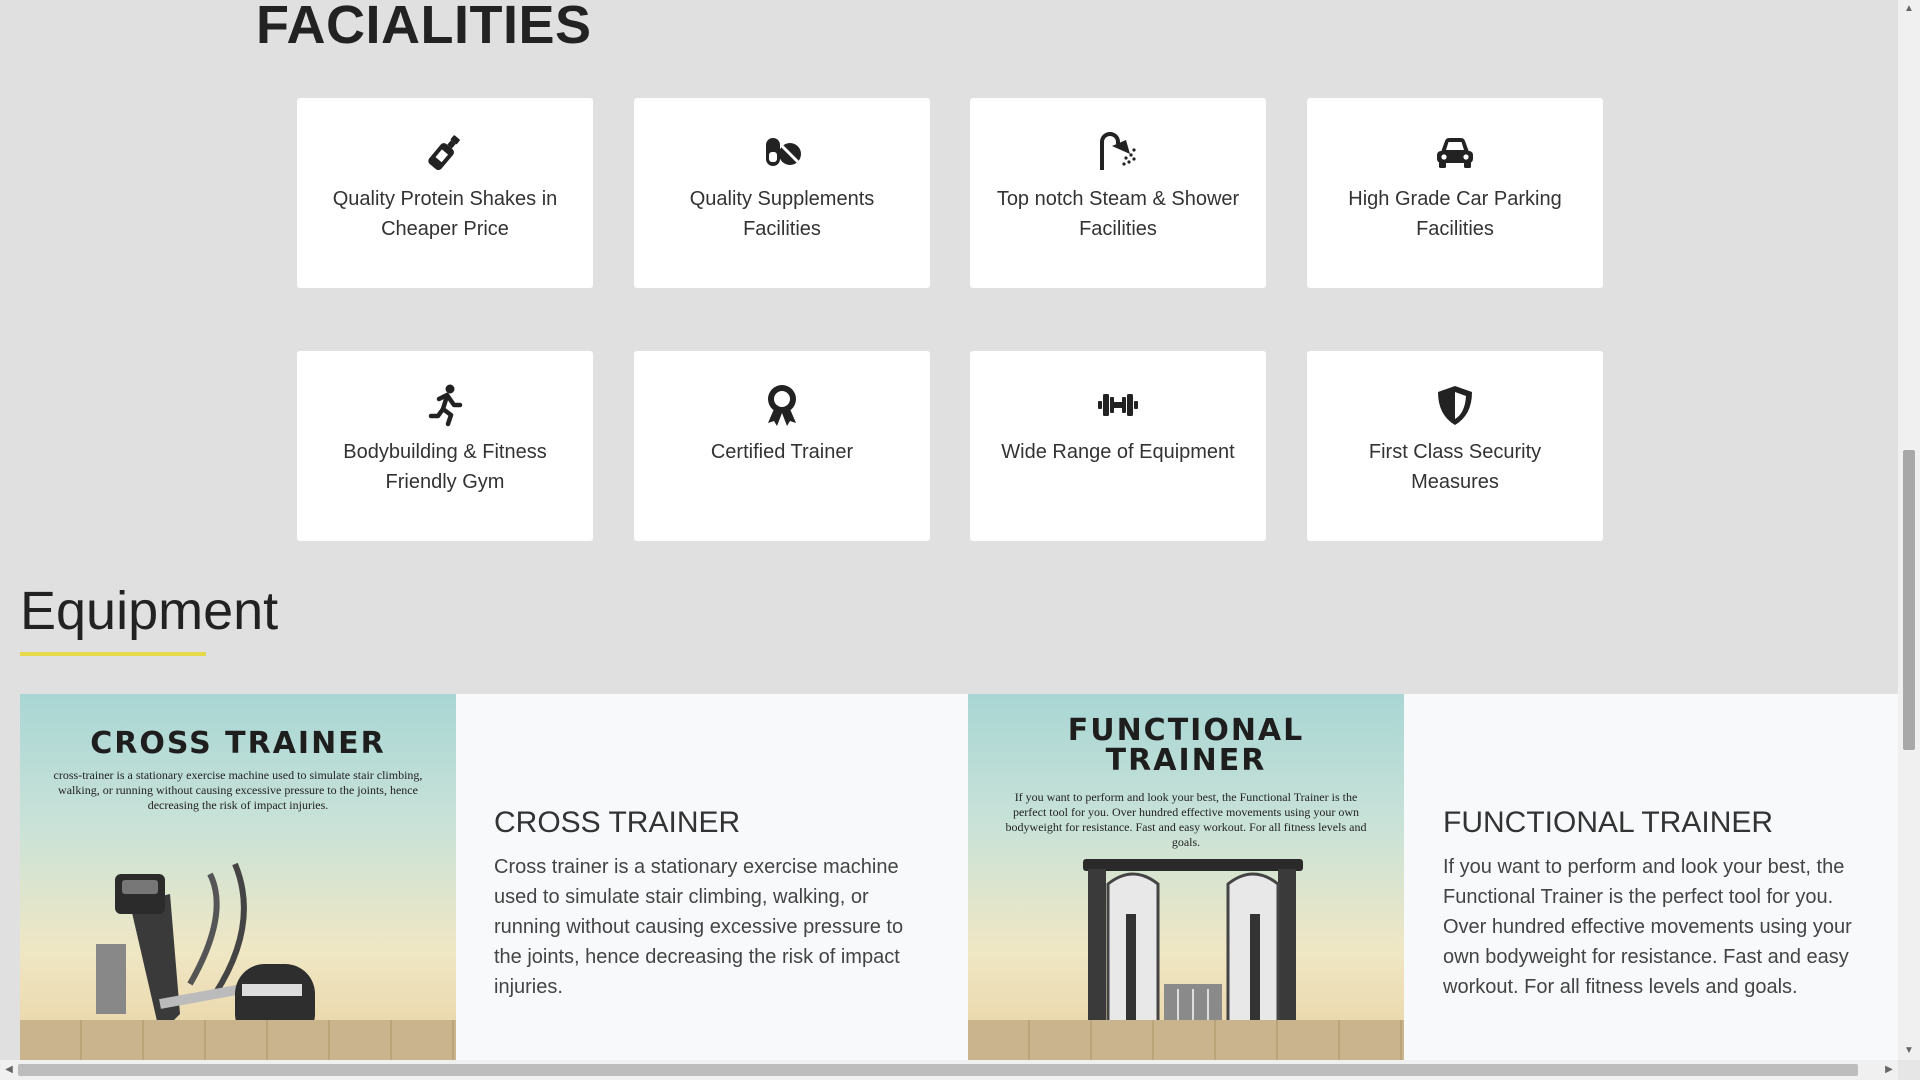 The image size is (1920, 1080). I want to click on running-icon, so click(445, 405).